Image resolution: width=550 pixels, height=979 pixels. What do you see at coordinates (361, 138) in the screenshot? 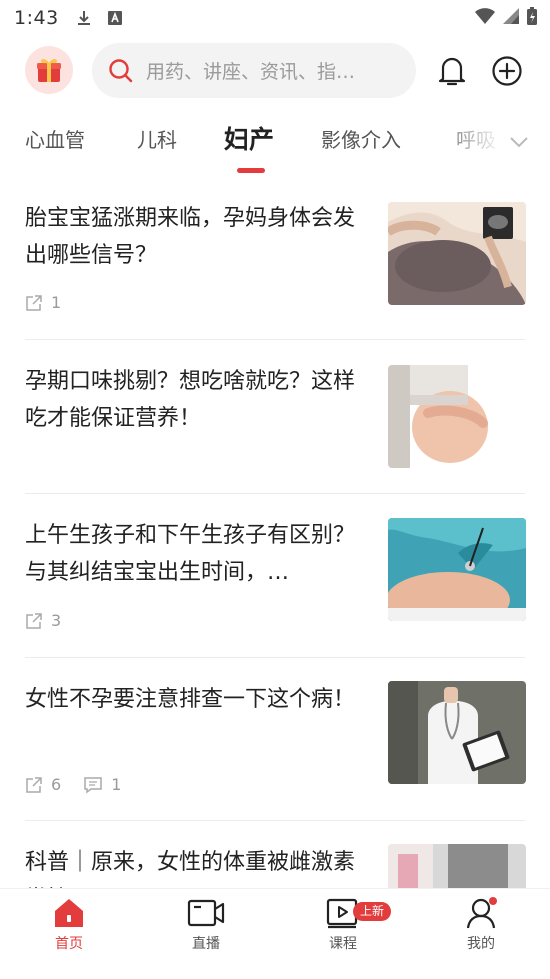
I see `tab-imaging: 影像介入` at bounding box center [361, 138].